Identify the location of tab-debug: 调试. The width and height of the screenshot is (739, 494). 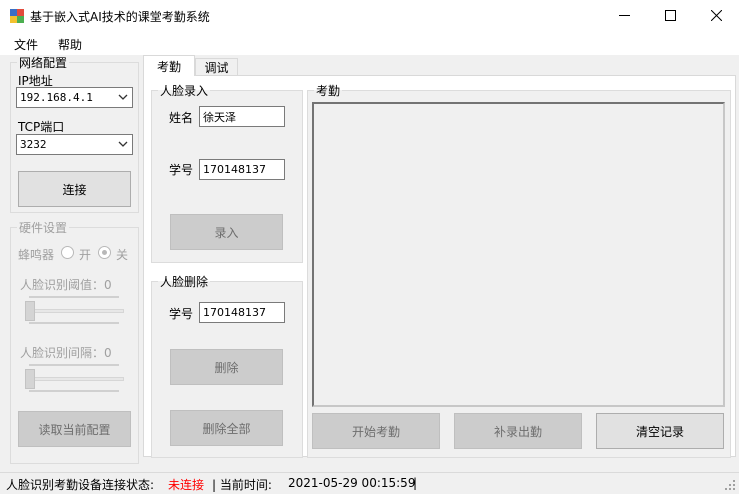
(216, 67).